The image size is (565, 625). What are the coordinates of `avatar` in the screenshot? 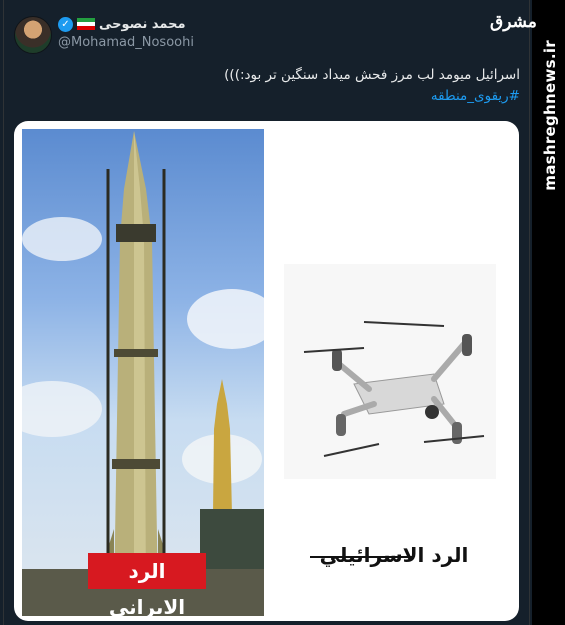 It's located at (33, 35).